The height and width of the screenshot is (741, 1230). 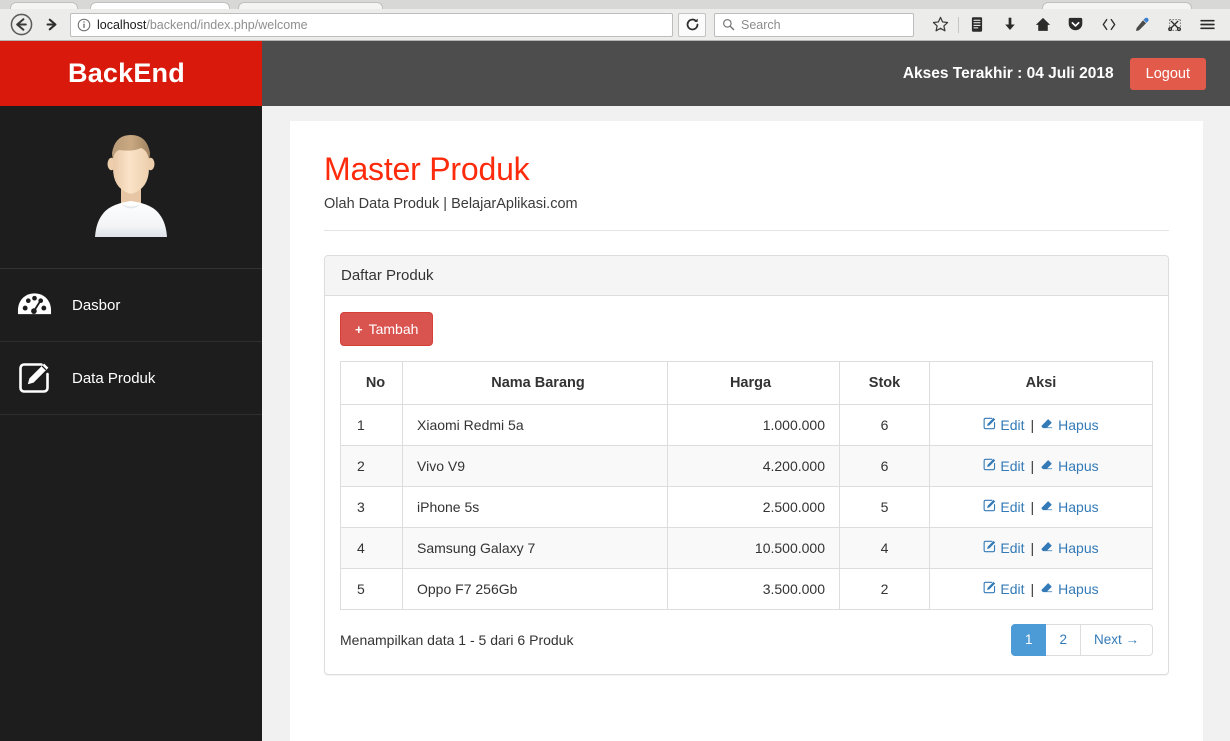 I want to click on page-subtitle: Olah Data Produk | BelajarAplikasi.com, so click(x=451, y=204).